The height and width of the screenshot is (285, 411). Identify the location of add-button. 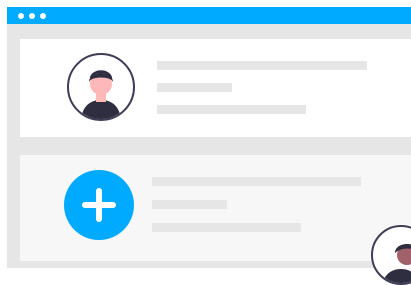
(99, 205).